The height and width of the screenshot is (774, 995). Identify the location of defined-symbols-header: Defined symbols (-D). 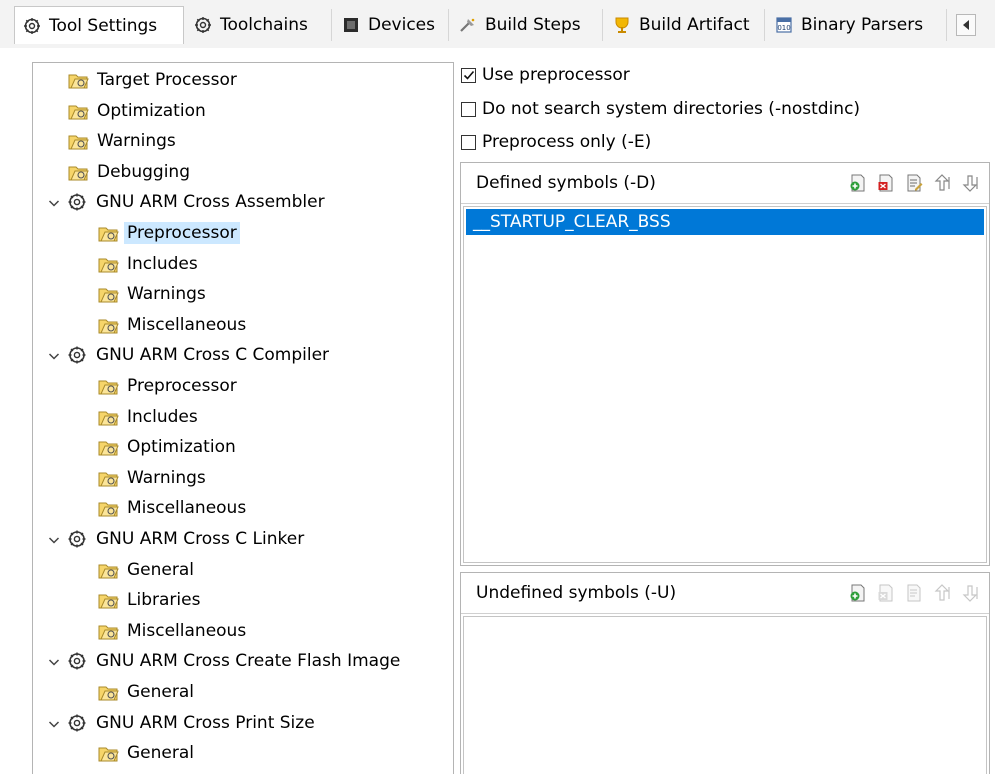
(725, 183).